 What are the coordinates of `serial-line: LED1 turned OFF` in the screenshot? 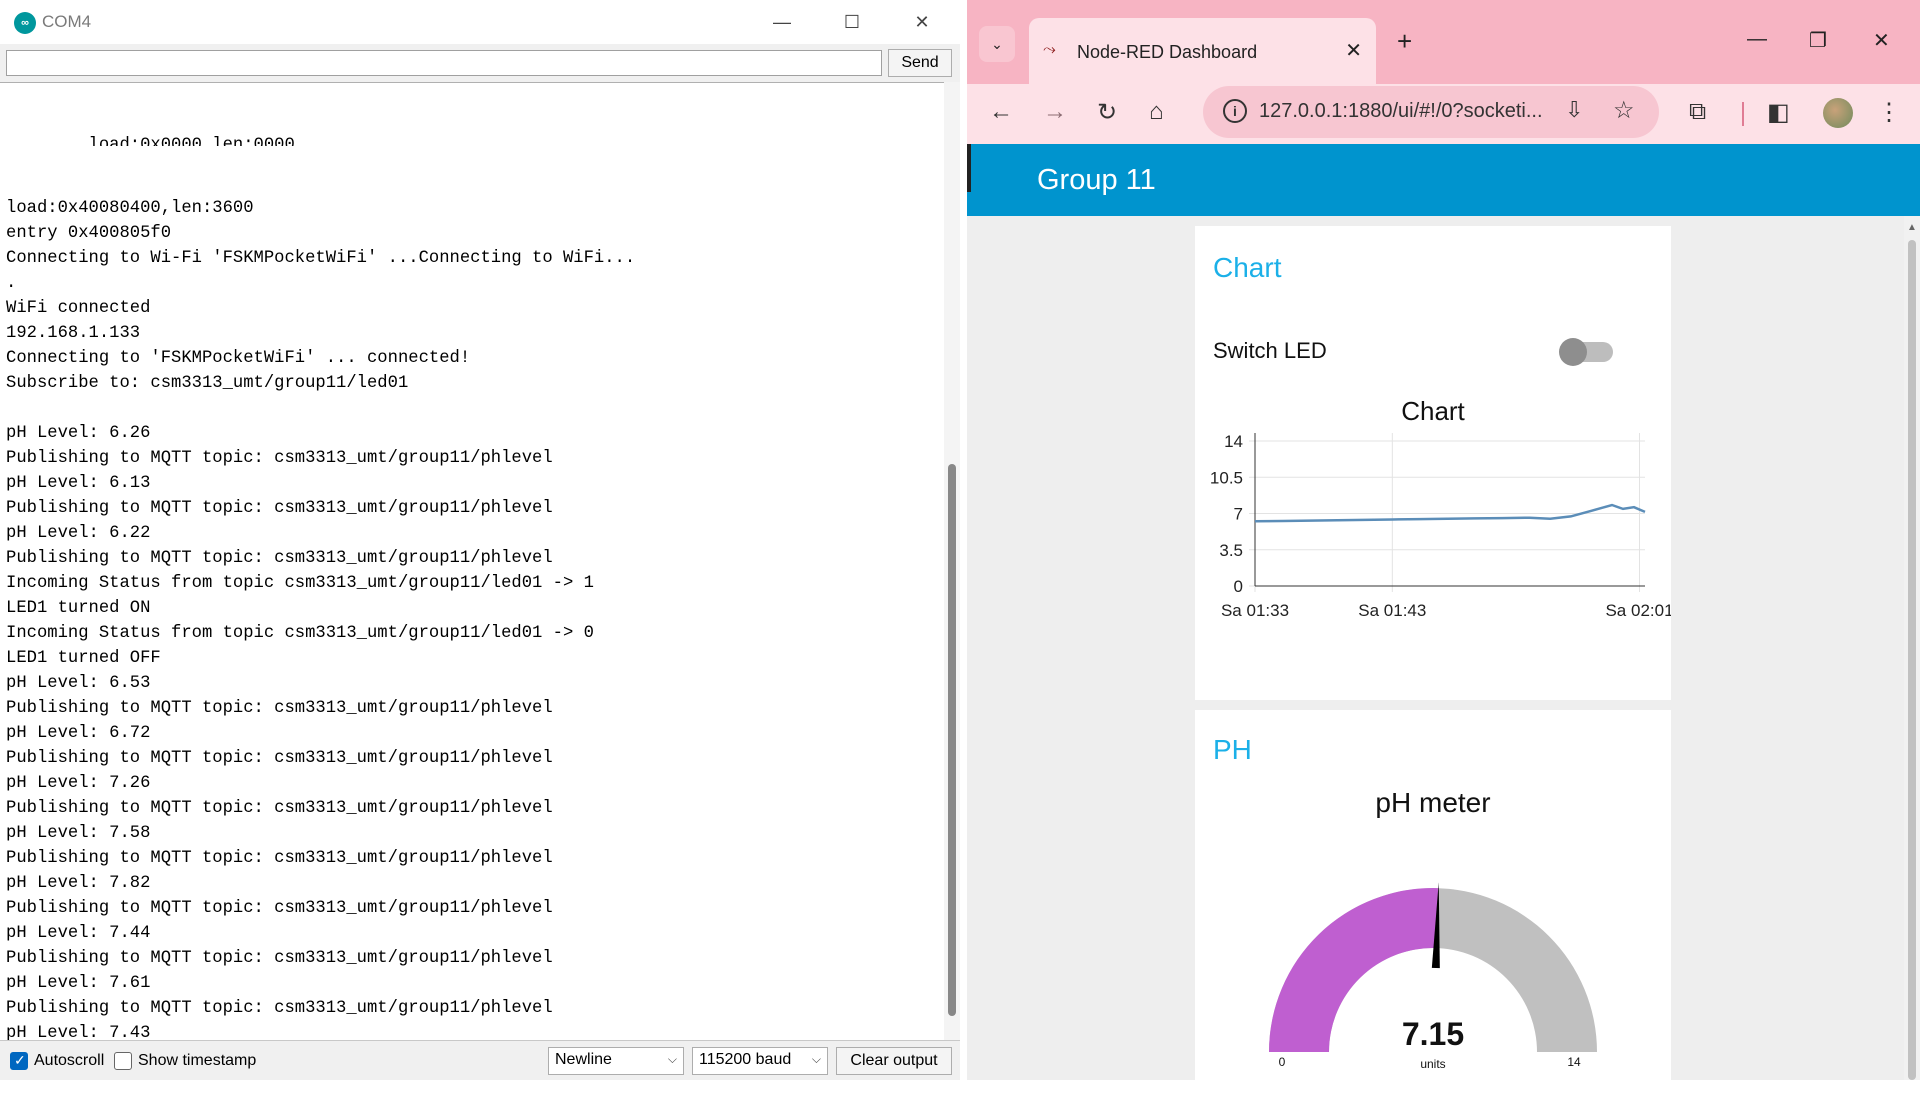 It's located at (83, 658).